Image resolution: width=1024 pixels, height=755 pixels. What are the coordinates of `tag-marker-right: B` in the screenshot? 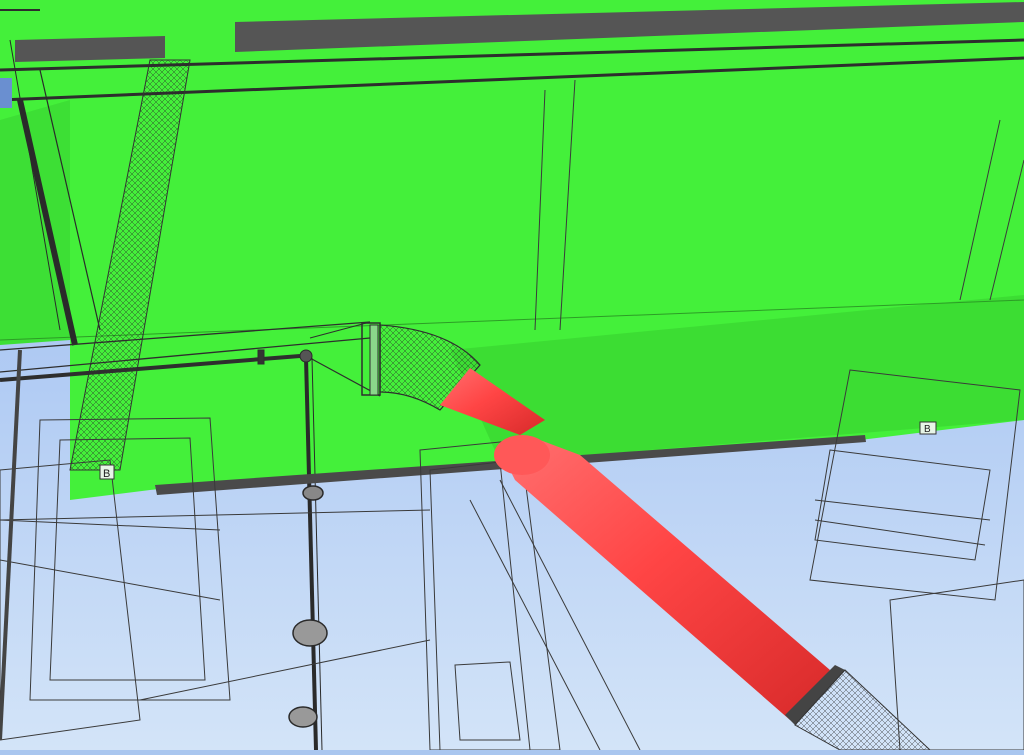 It's located at (928, 428).